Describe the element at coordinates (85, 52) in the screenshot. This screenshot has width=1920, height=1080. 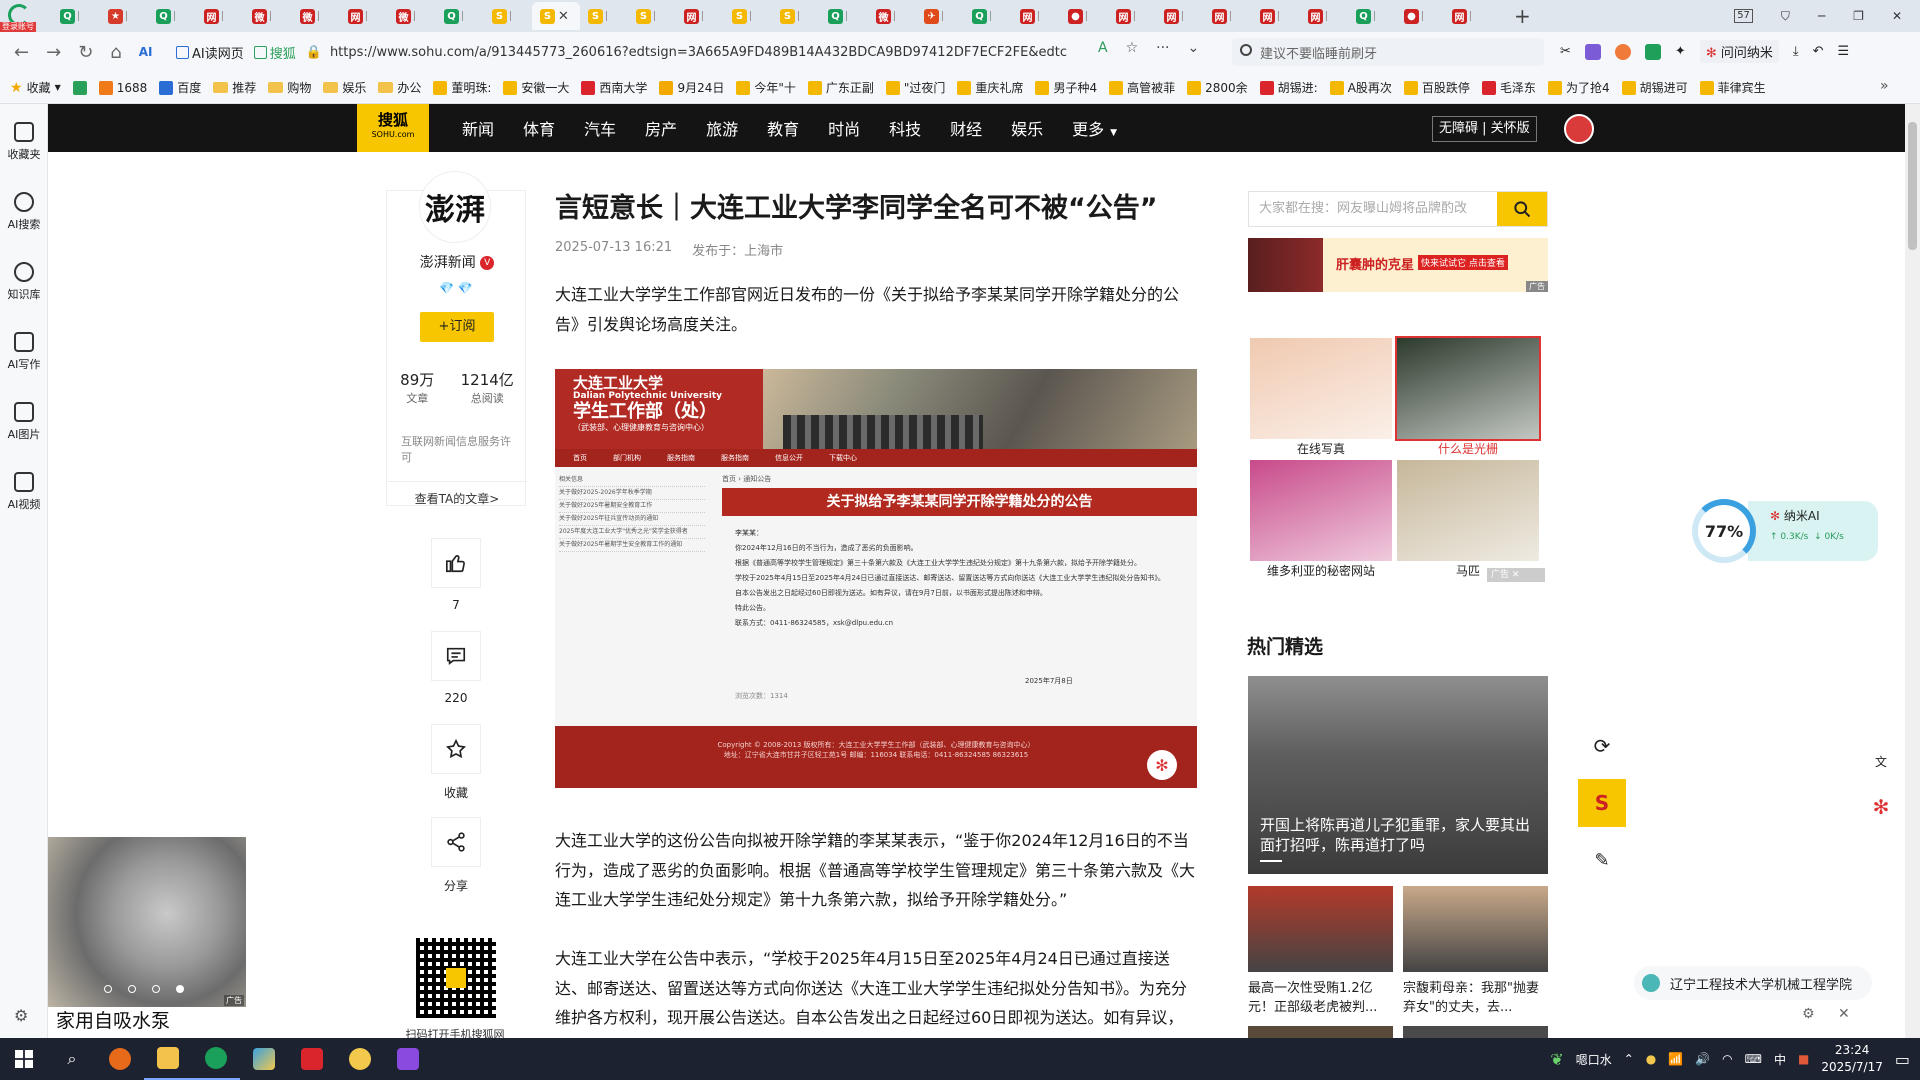
I see `reload-icon: ↻` at that location.